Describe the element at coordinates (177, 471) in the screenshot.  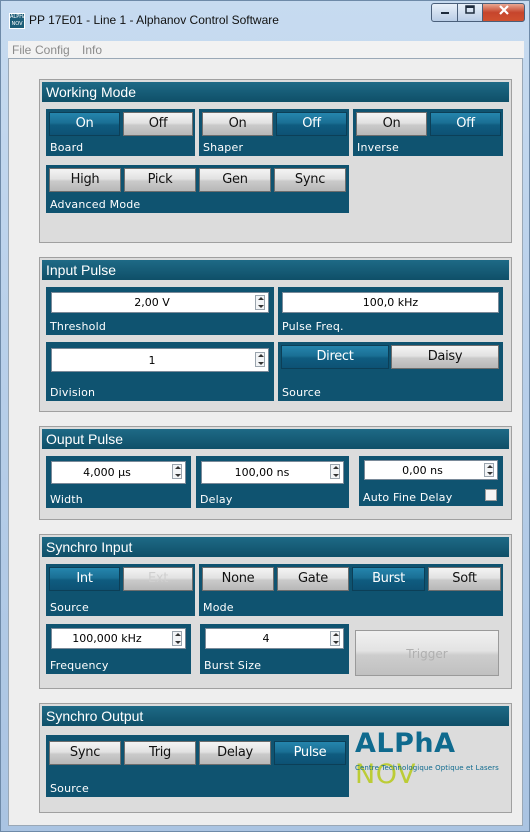
I see `width-spinner` at that location.